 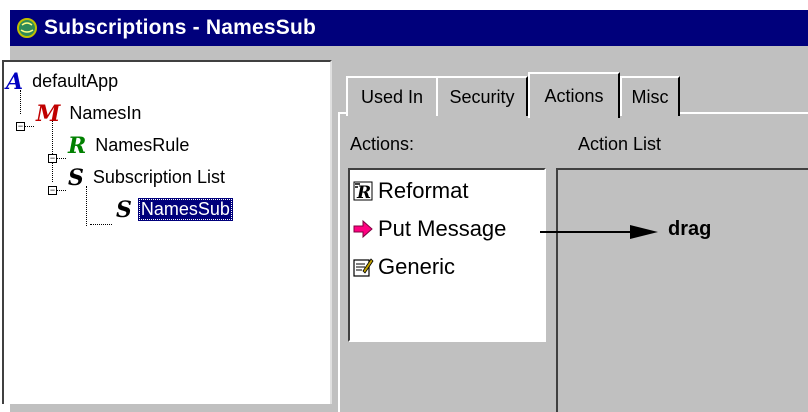 I want to click on tab-label: Misc, so click(x=650, y=96).